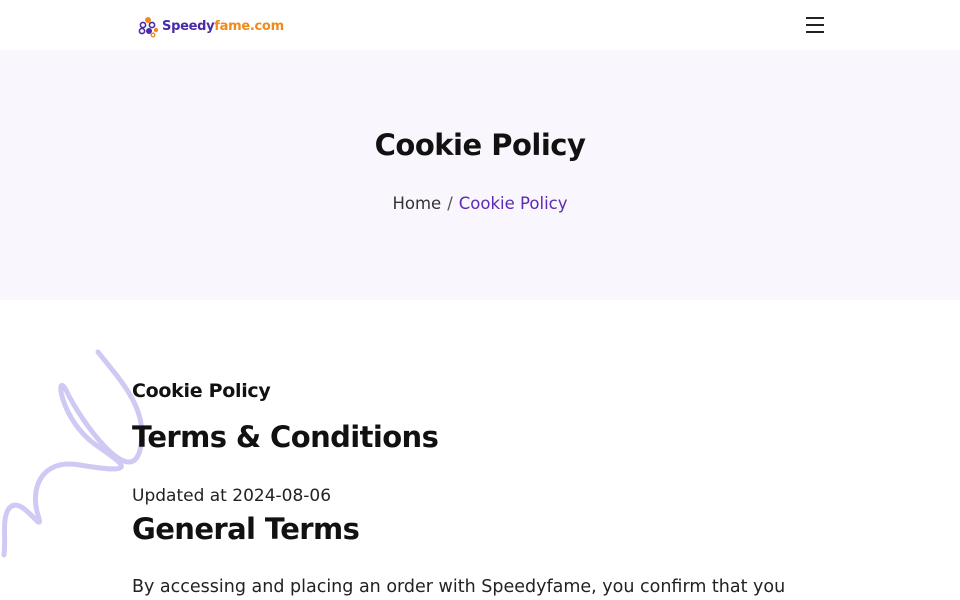 Image resolution: width=960 pixels, height=600 pixels. What do you see at coordinates (815, 18) in the screenshot?
I see `hamburger-menu-icon` at bounding box center [815, 18].